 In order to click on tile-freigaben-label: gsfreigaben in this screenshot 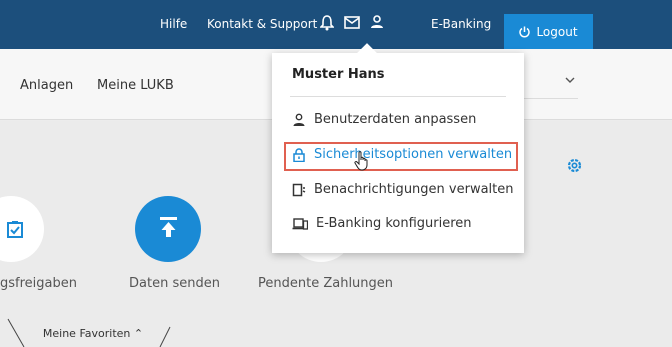, I will do `click(38, 283)`.